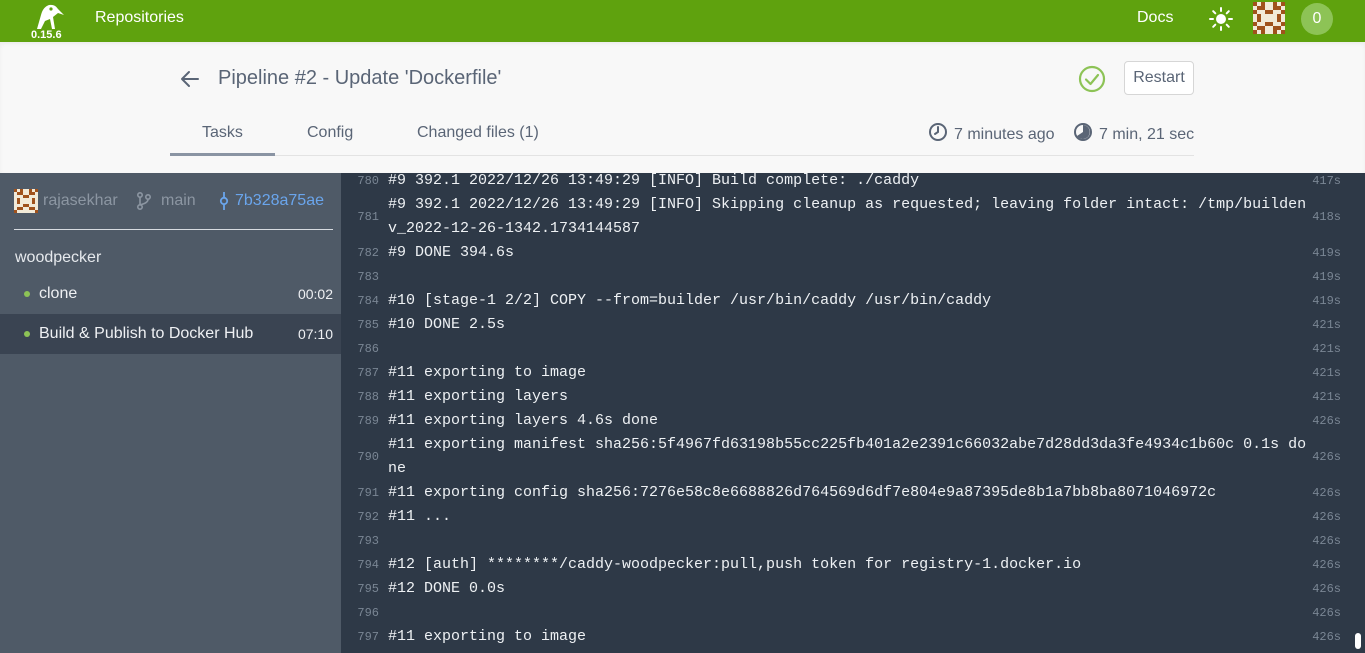  Describe the element at coordinates (360, 181) in the screenshot. I see `log-line-number: 780` at that location.